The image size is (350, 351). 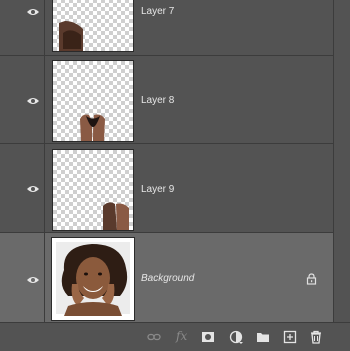 What do you see at coordinates (154, 337) in the screenshot?
I see `link-layers-icon` at bounding box center [154, 337].